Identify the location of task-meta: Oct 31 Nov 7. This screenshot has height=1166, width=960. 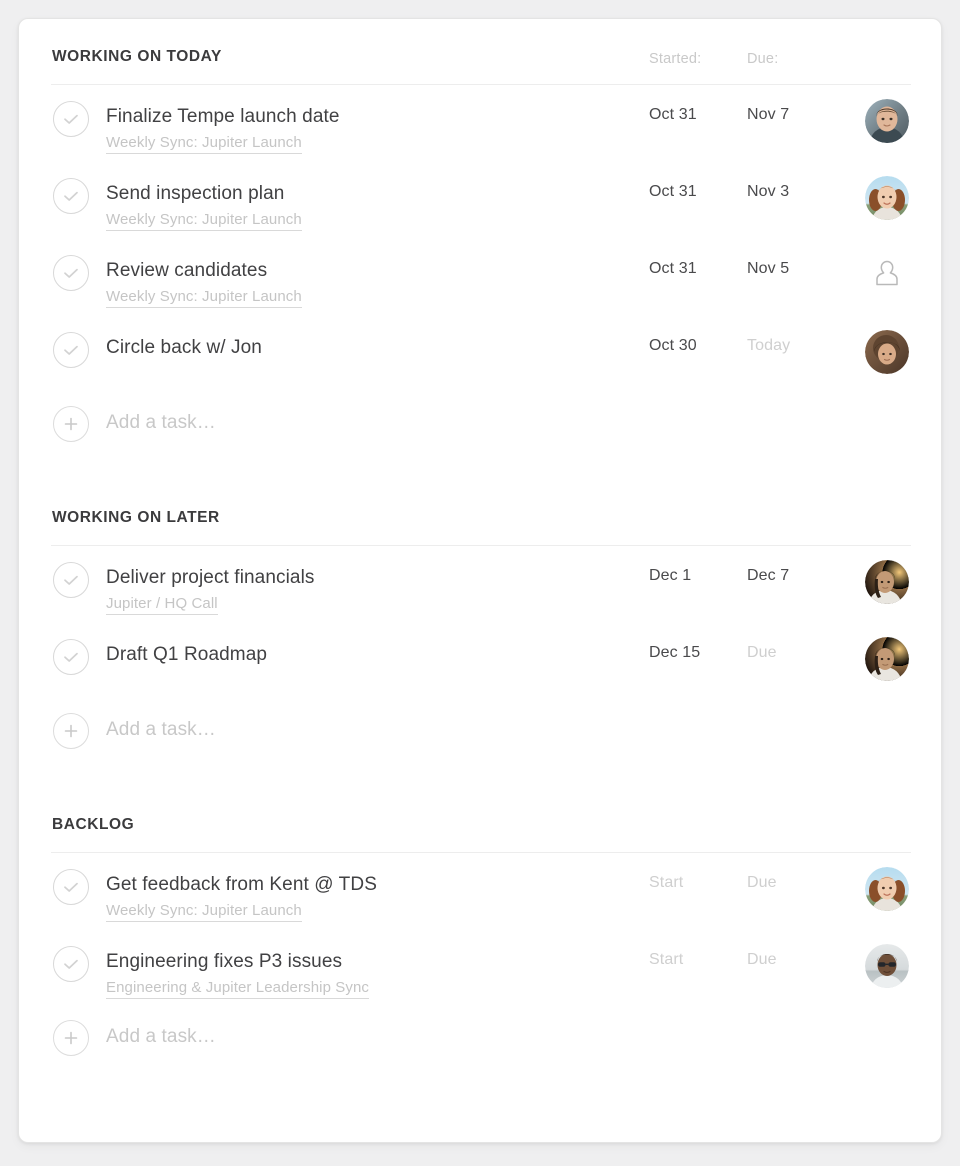
(779, 123).